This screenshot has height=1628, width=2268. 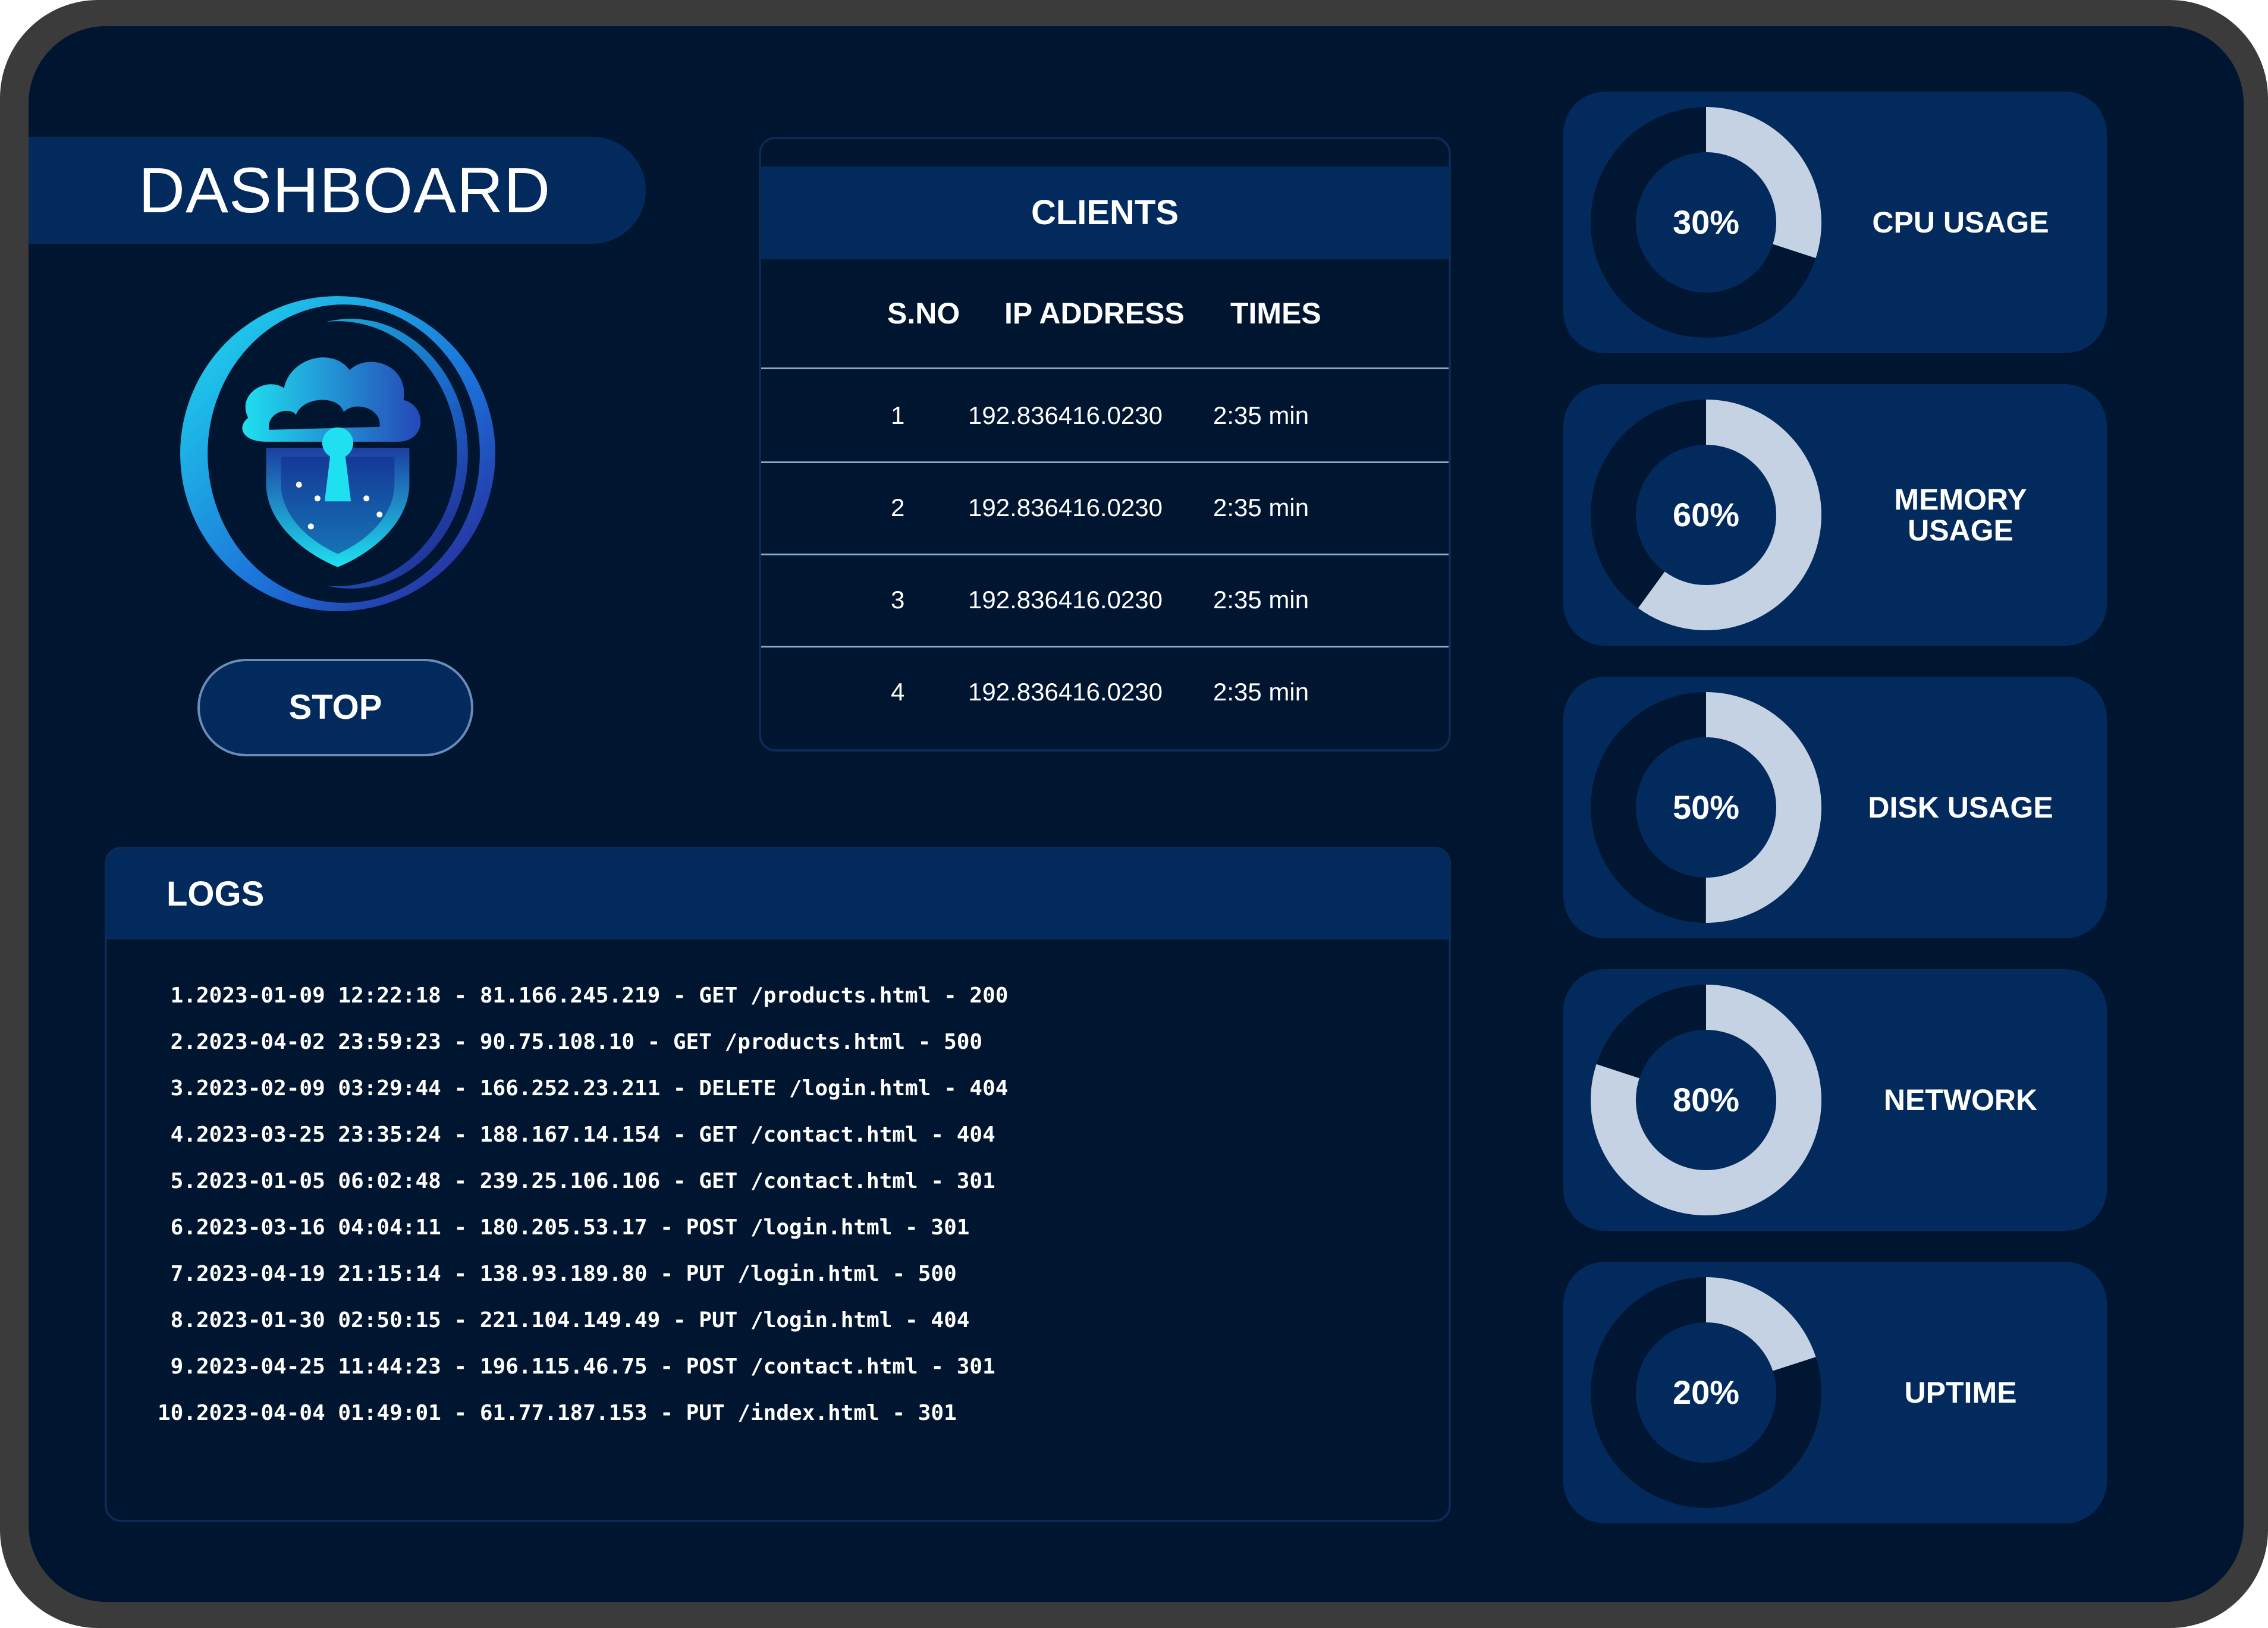 I want to click on title-banner: DASHBOARD, so click(x=337, y=190).